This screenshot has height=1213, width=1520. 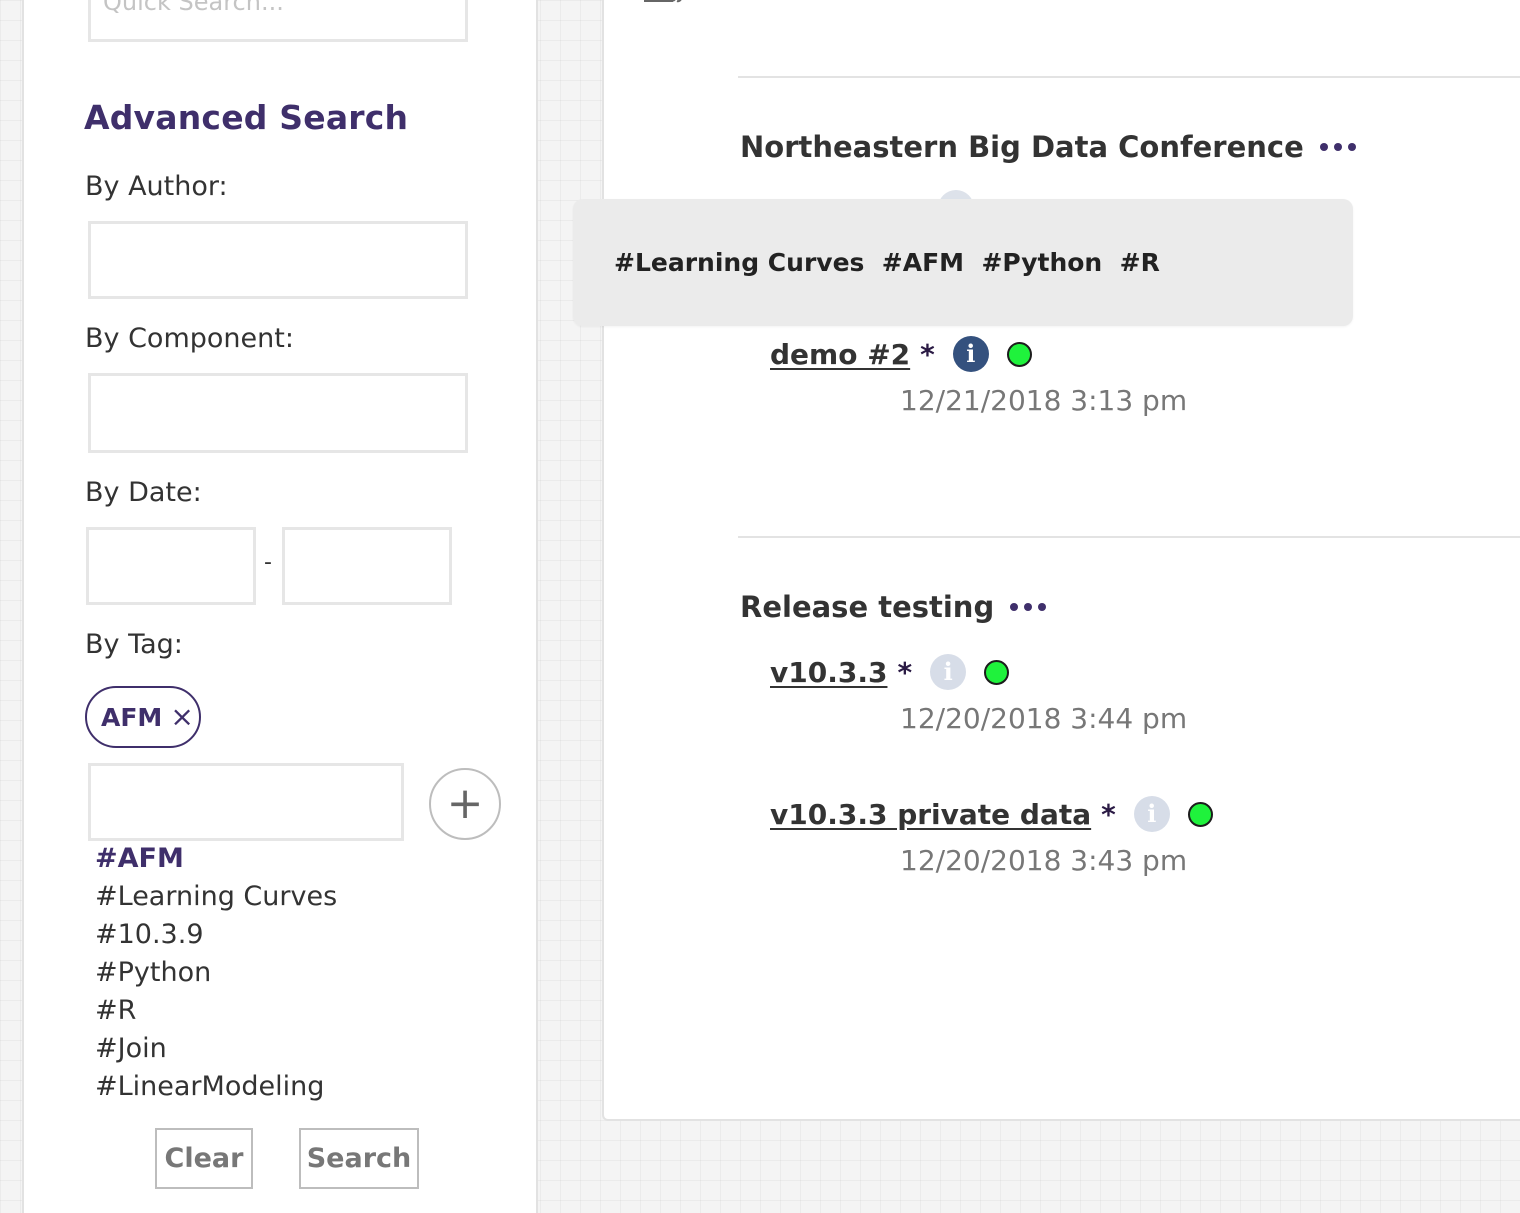 What do you see at coordinates (840, 354) in the screenshot?
I see `dataset-link: demo #2` at bounding box center [840, 354].